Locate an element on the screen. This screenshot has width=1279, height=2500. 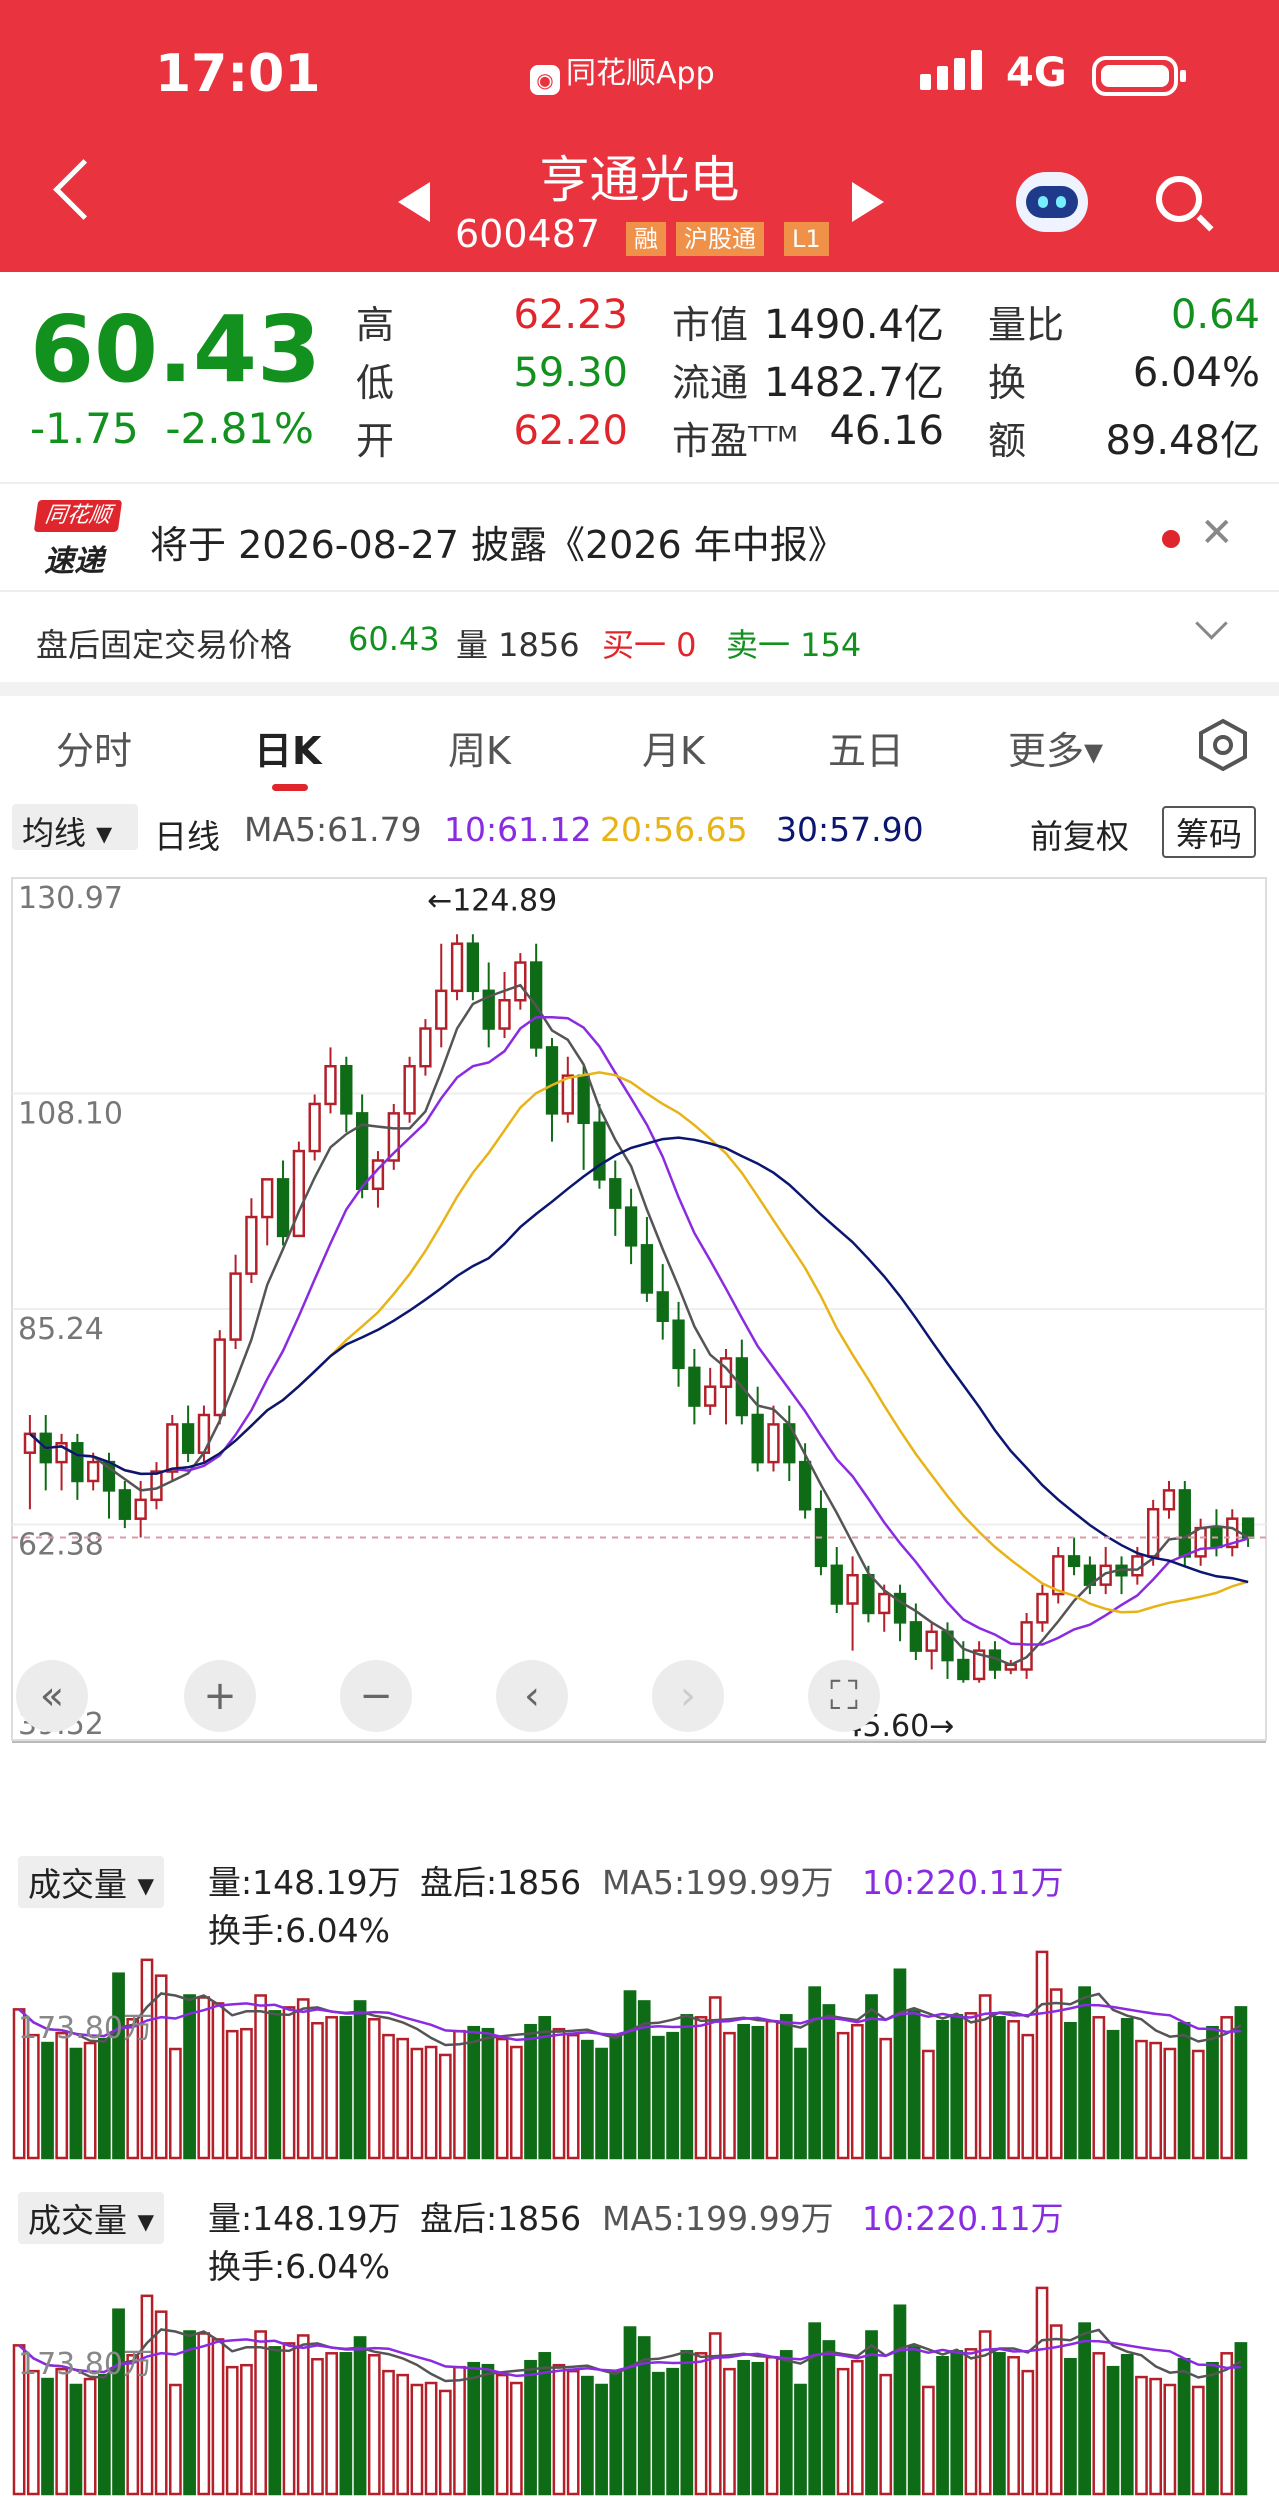
notice-bar: 同花顺 速递 将于 2026-08-27 披露《2026 年中报》 ✕ is located at coordinates (639, 537).